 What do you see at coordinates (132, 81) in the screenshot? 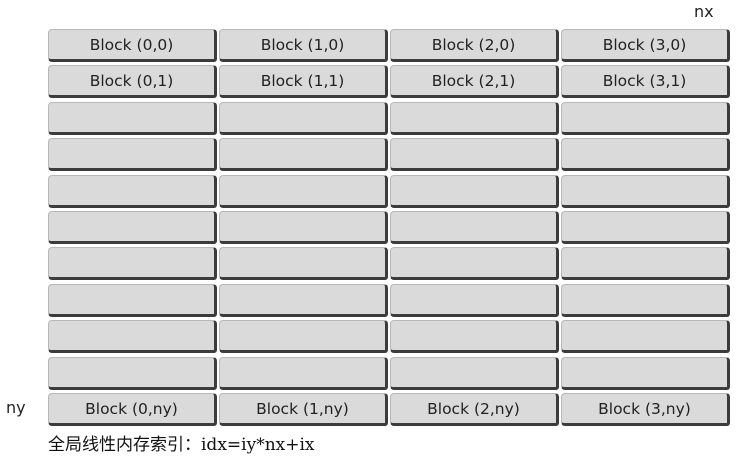
I see `block-cell: Block (0,1)` at bounding box center [132, 81].